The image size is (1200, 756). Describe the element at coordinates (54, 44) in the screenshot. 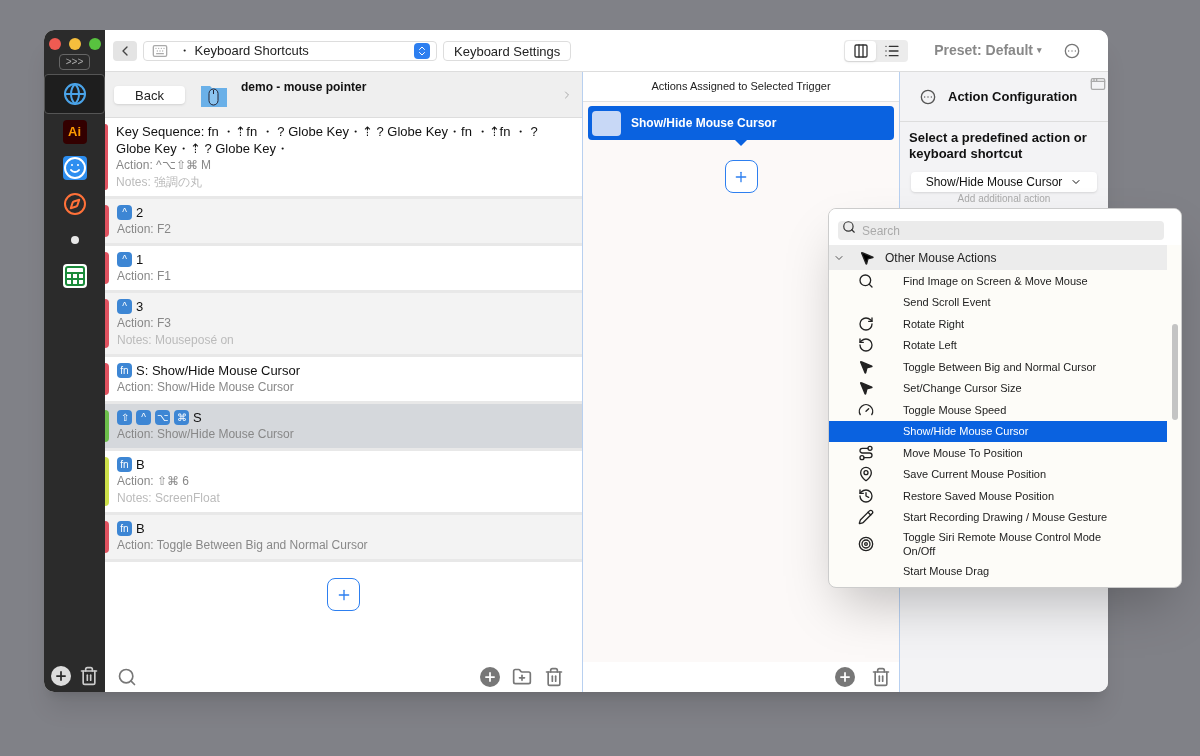

I see `close-button` at that location.